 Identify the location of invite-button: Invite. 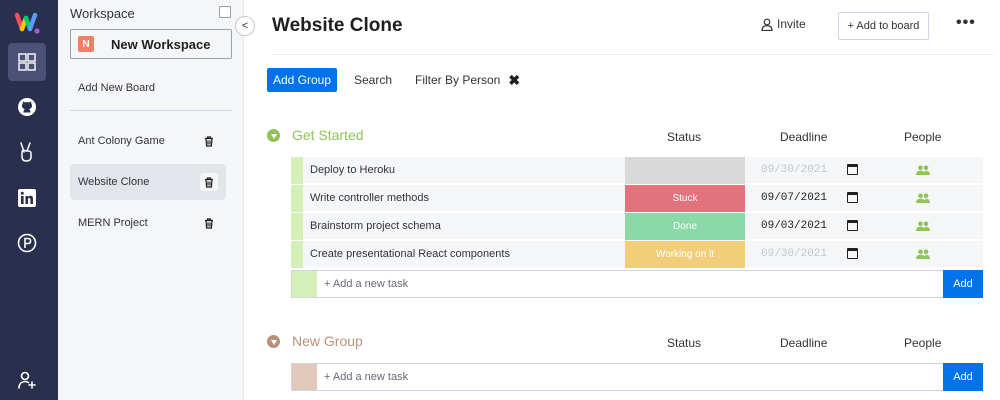
(783, 24).